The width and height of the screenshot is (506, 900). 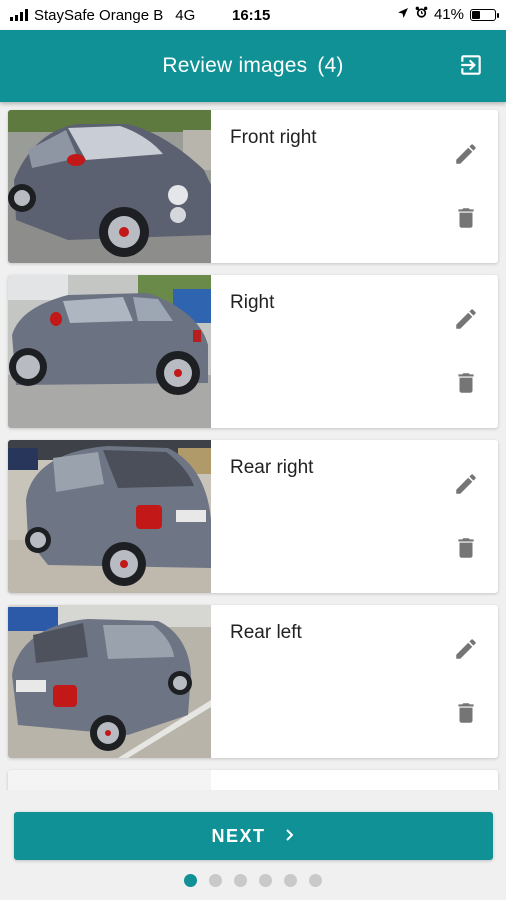 I want to click on page-title: Review images (4), so click(x=253, y=66).